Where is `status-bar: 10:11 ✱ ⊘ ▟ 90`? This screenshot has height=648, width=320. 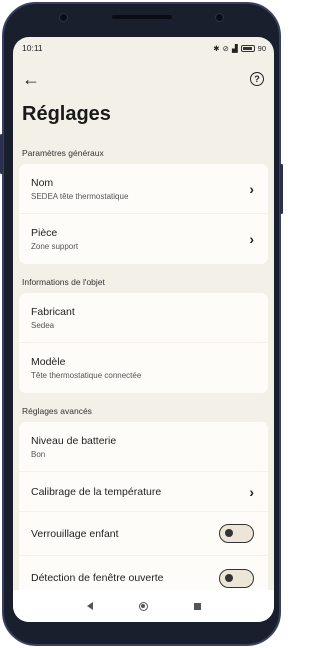 status-bar: 10:11 ✱ ⊘ ▟ 90 is located at coordinates (143, 48).